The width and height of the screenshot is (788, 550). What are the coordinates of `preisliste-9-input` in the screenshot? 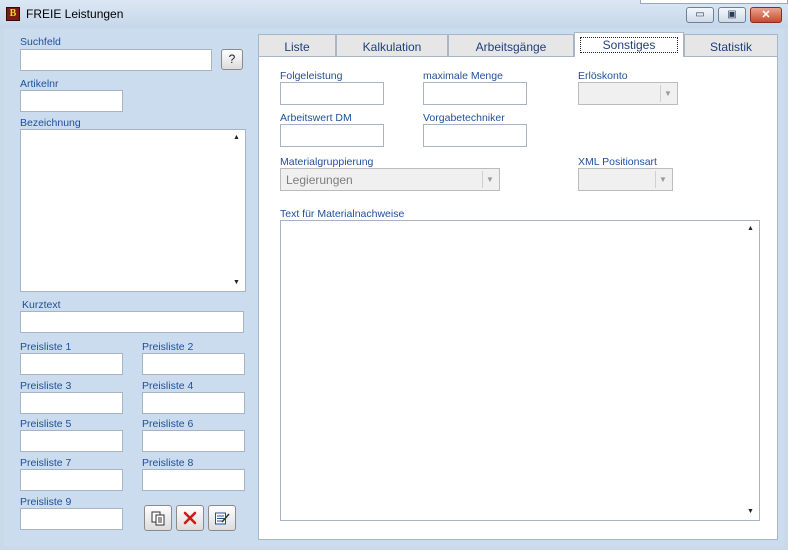 It's located at (71, 519).